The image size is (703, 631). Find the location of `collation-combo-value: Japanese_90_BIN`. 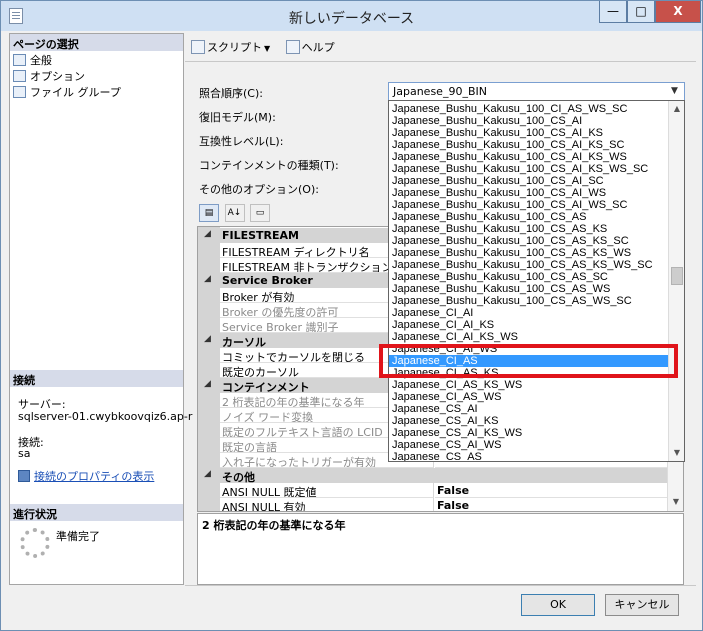

collation-combo-value: Japanese_90_BIN is located at coordinates (440, 91).